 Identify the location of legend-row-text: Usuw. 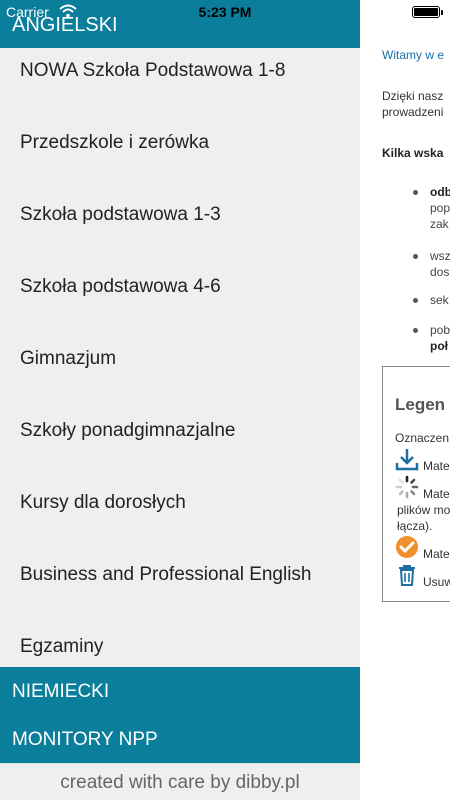
(436, 582).